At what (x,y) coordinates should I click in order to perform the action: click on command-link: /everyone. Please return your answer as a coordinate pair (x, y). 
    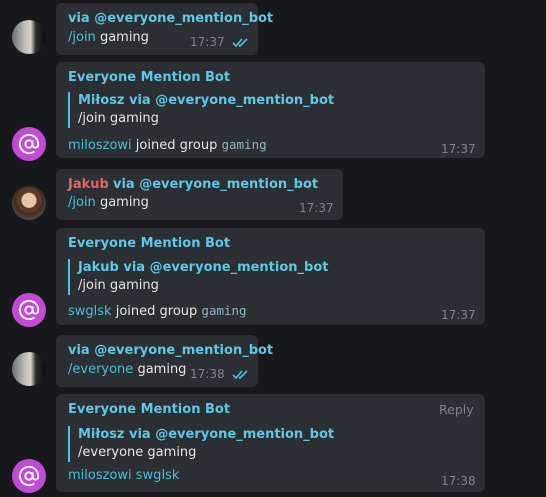
    Looking at the image, I should click on (100, 369).